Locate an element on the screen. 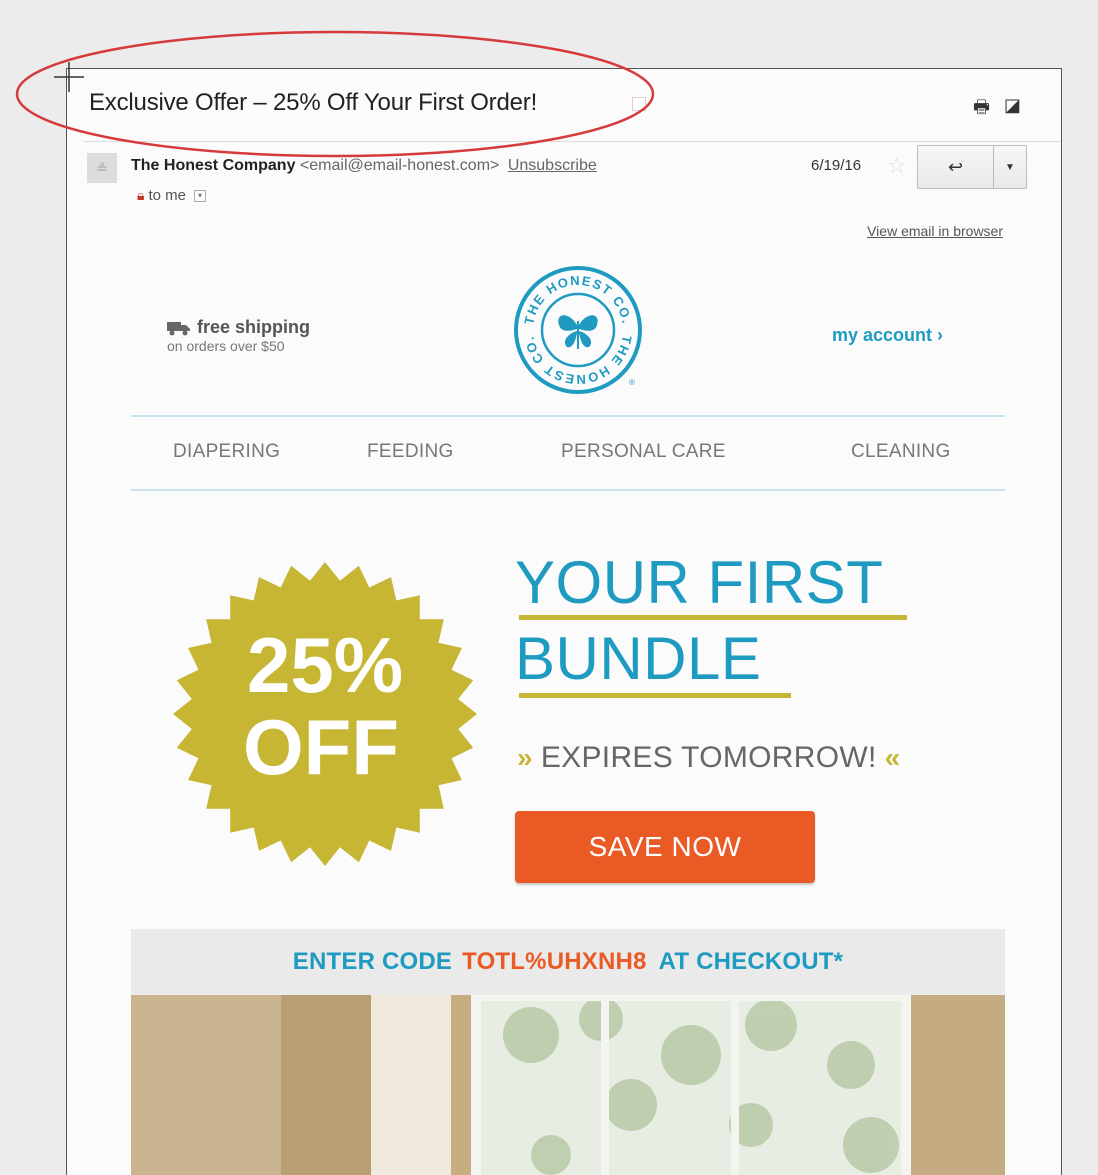 Image resolution: width=1098 pixels, height=1175 pixels. free-shipping-block: free shipping on orders over $50 is located at coordinates (238, 335).